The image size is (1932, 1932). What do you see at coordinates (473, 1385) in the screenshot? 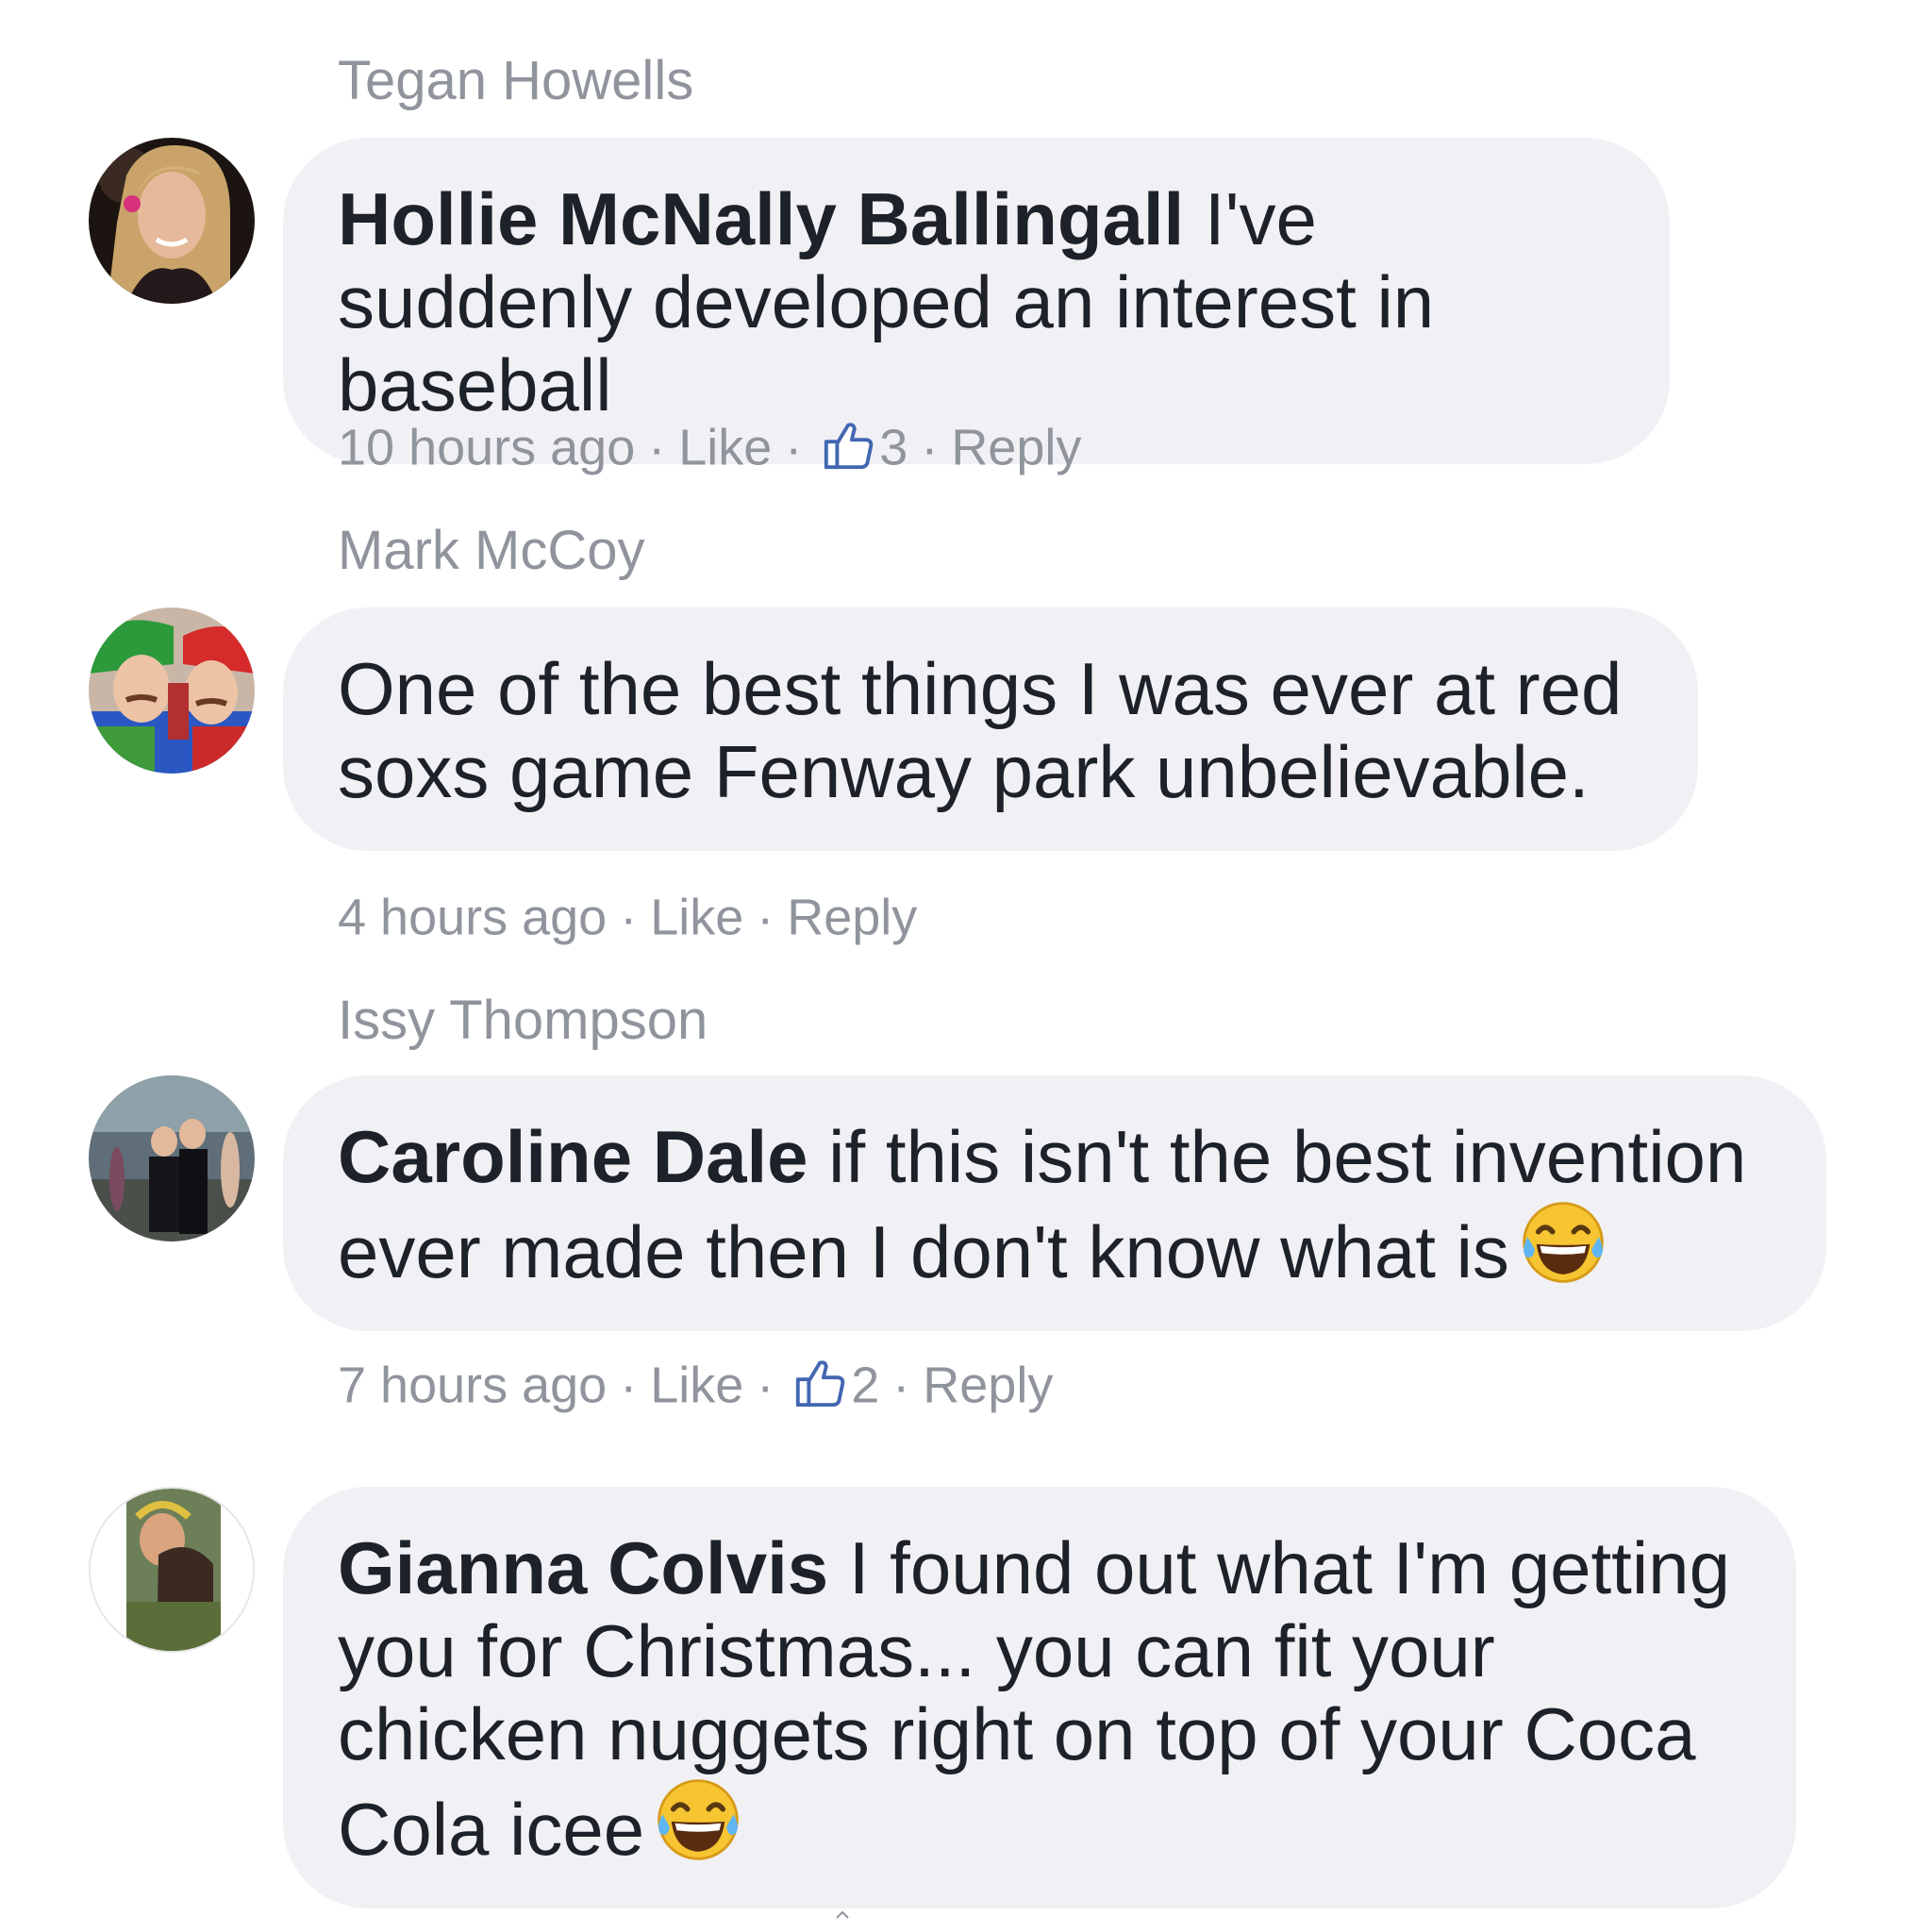
I see `comment-timestamp: 7 hours ago` at bounding box center [473, 1385].